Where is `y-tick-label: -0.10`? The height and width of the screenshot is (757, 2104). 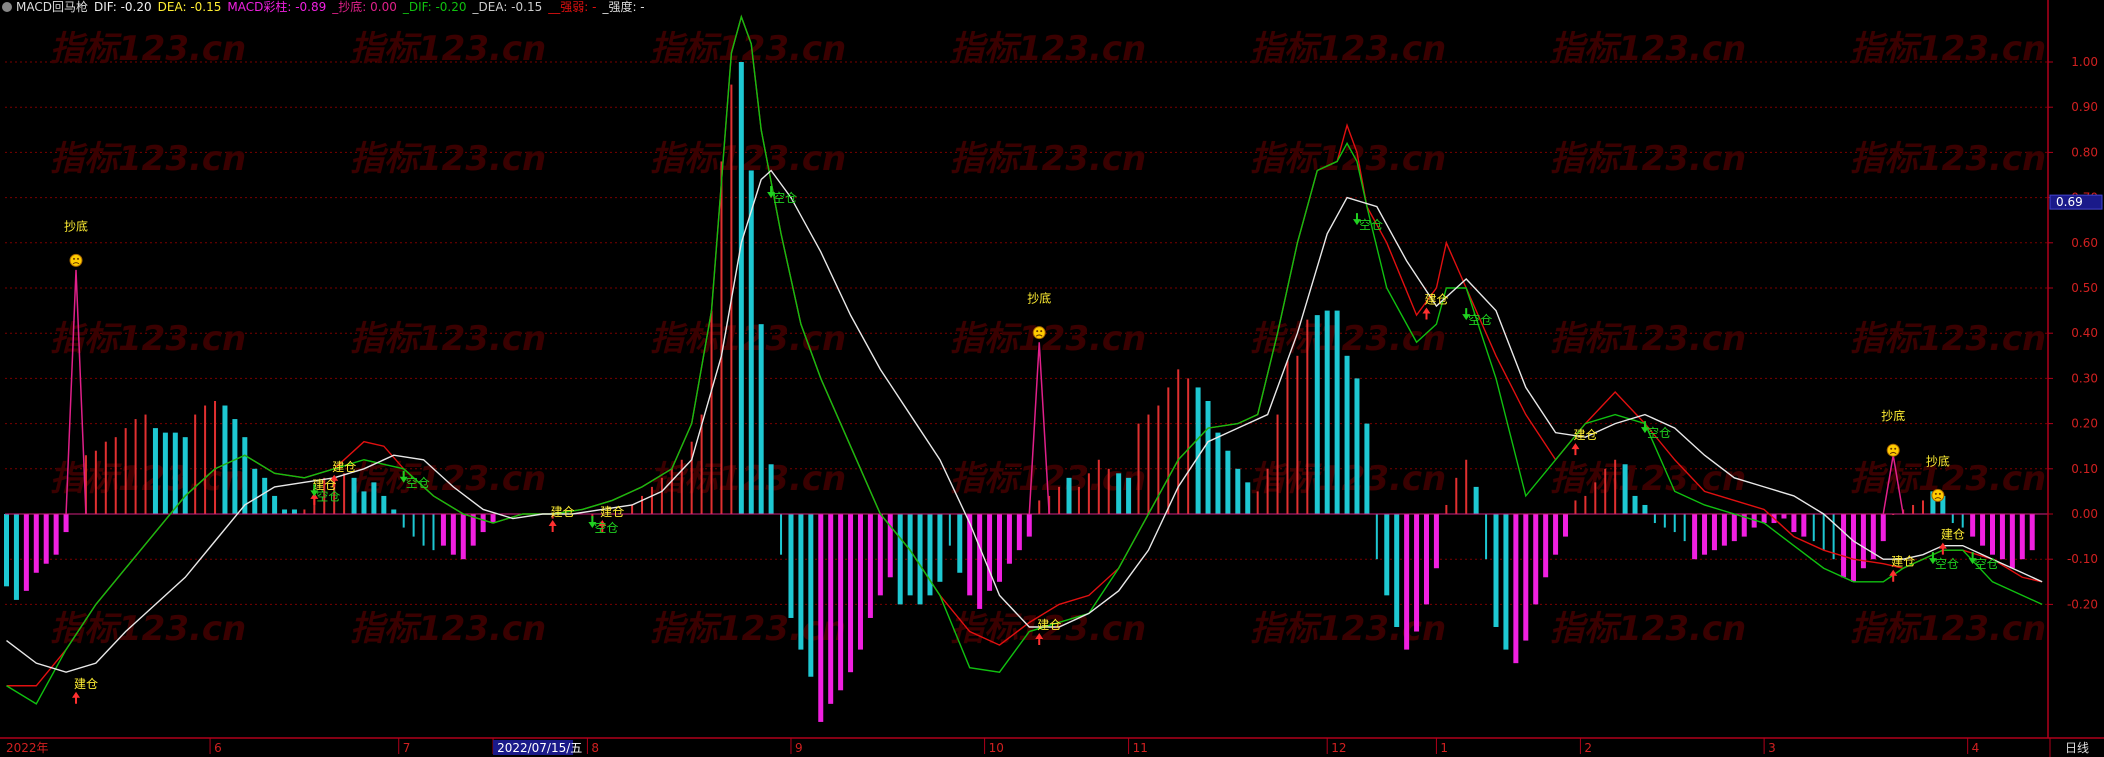 y-tick-label: -0.10 is located at coordinates (2082, 559).